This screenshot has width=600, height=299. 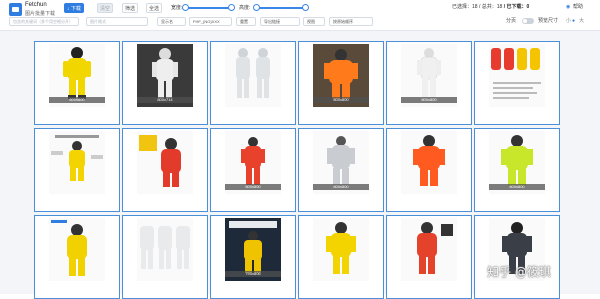 What do you see at coordinates (185, 7) in the screenshot?
I see `width-slider-min-handle` at bounding box center [185, 7].